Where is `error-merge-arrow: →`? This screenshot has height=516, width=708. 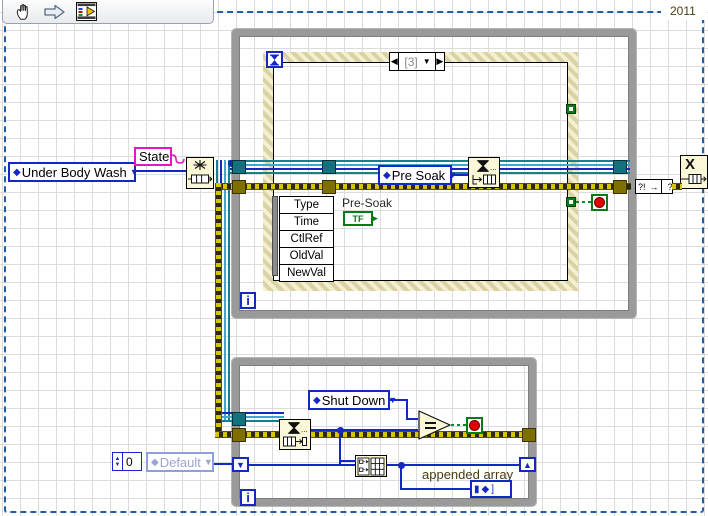
error-merge-arrow: → is located at coordinates (654, 186).